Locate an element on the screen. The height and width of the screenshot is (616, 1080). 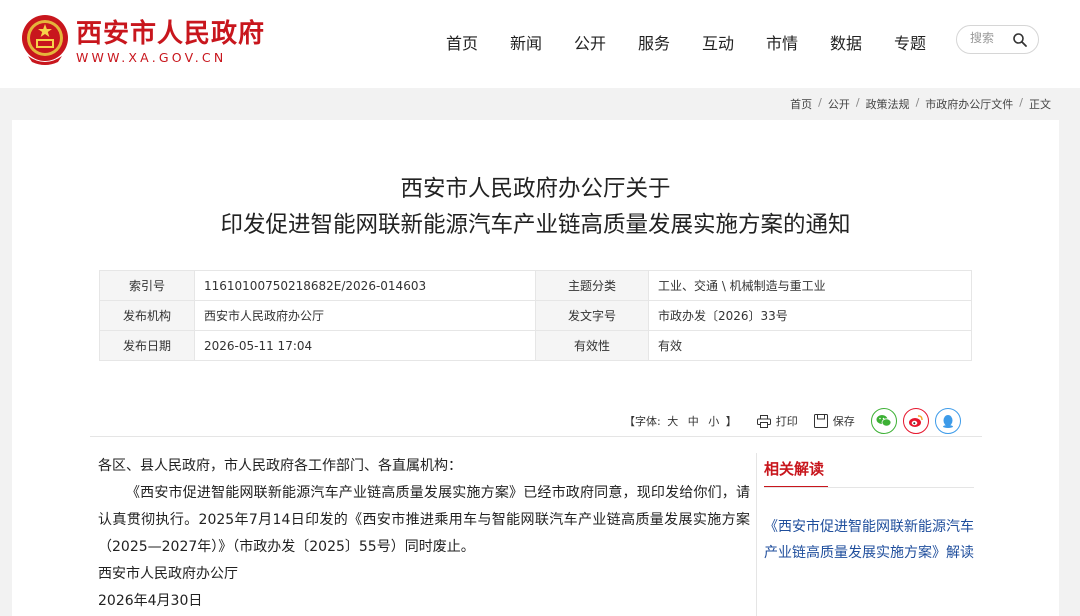
wechat-icon is located at coordinates (884, 421).